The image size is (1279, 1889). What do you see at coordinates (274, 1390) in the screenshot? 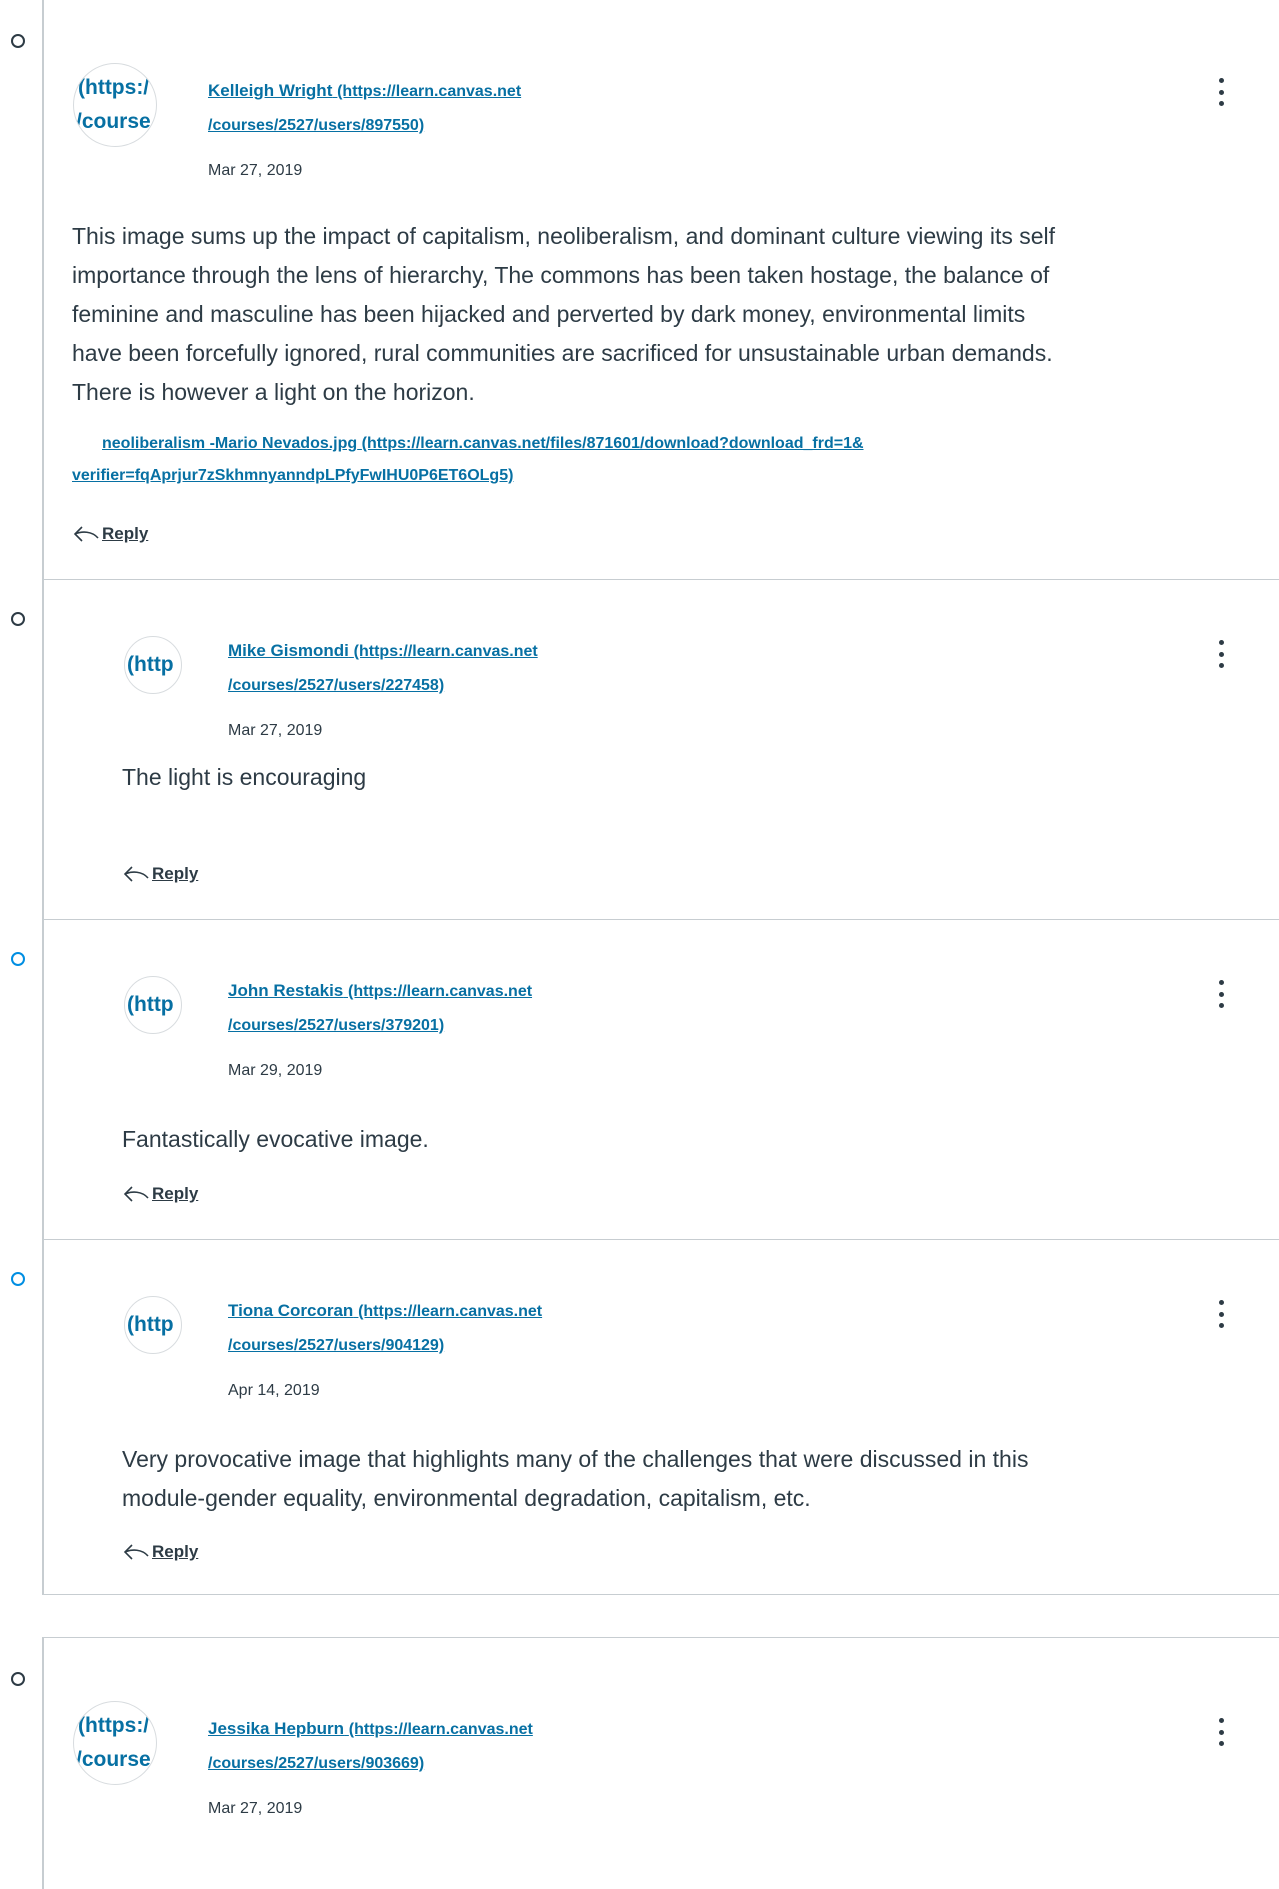
I see `post-date: Apr 14, 2019` at bounding box center [274, 1390].